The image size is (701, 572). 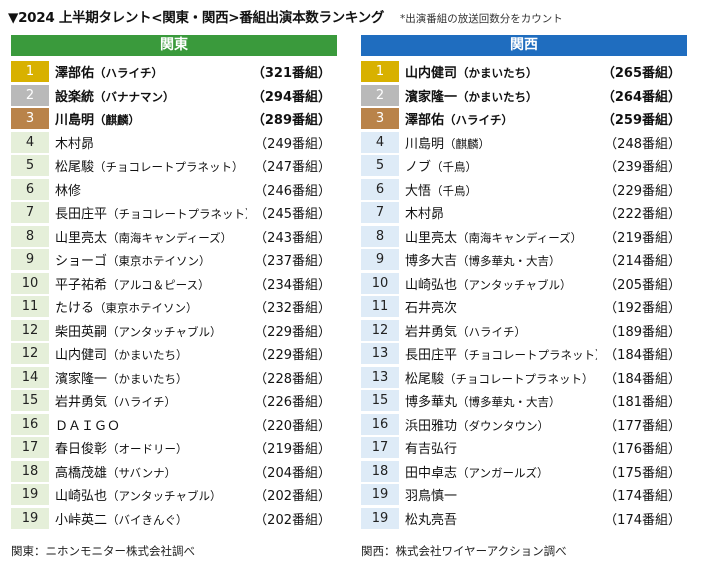 What do you see at coordinates (30, 283) in the screenshot?
I see `rank-number: 10` at bounding box center [30, 283].